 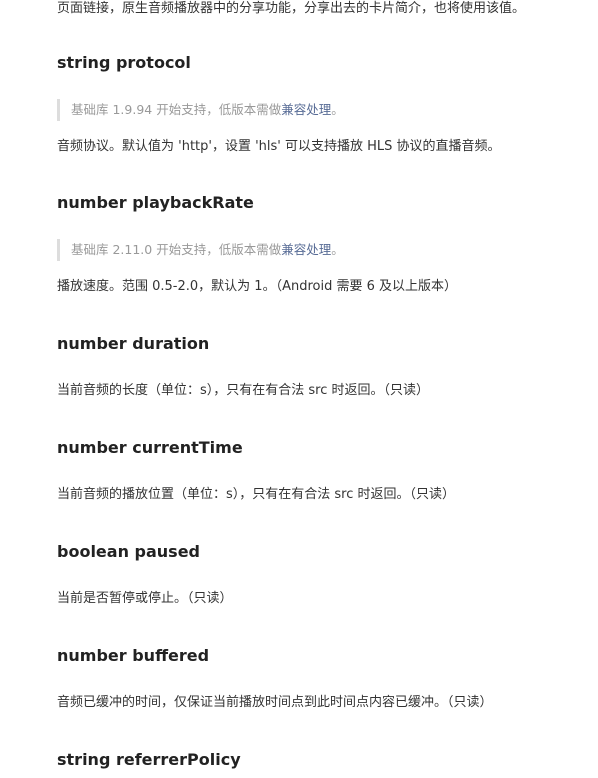 What do you see at coordinates (291, 8) in the screenshot?
I see `intro-tail-text: 页面链接，原生音频播放器中的分享功能，分享出去的卡片简介，也将使用该值。` at bounding box center [291, 8].